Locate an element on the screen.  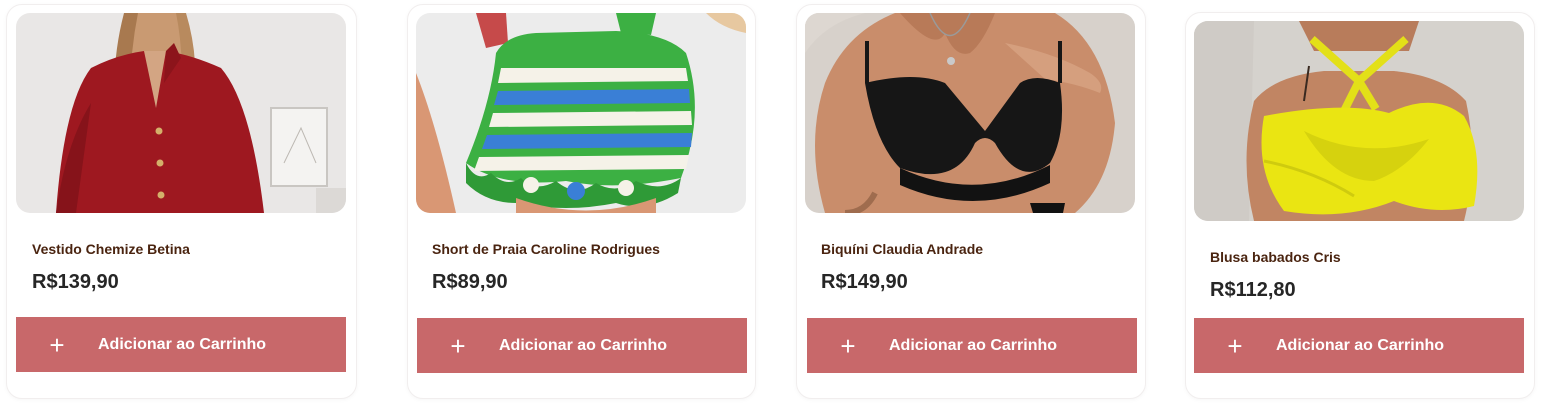
product-price: R$139,90 is located at coordinates (75, 282).